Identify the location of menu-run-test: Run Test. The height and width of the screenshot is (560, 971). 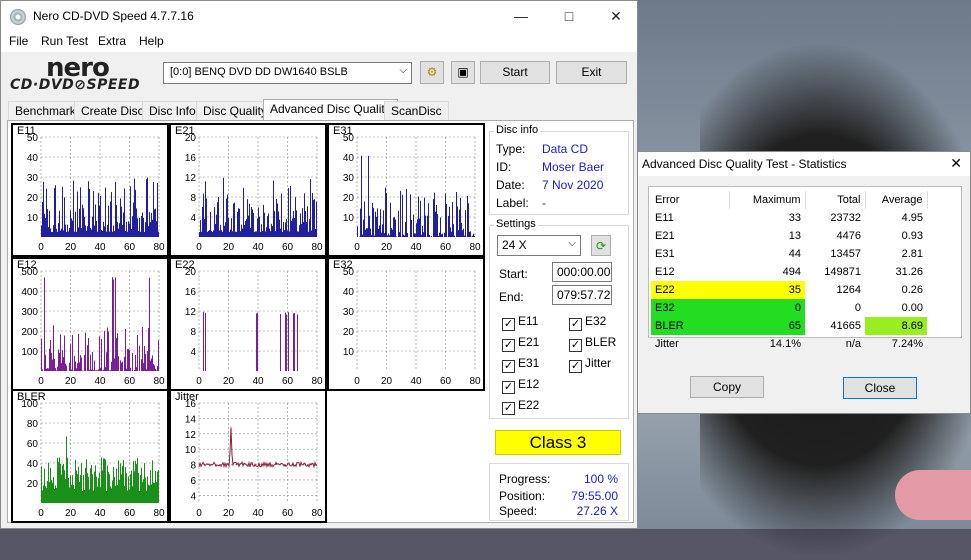
(64, 41).